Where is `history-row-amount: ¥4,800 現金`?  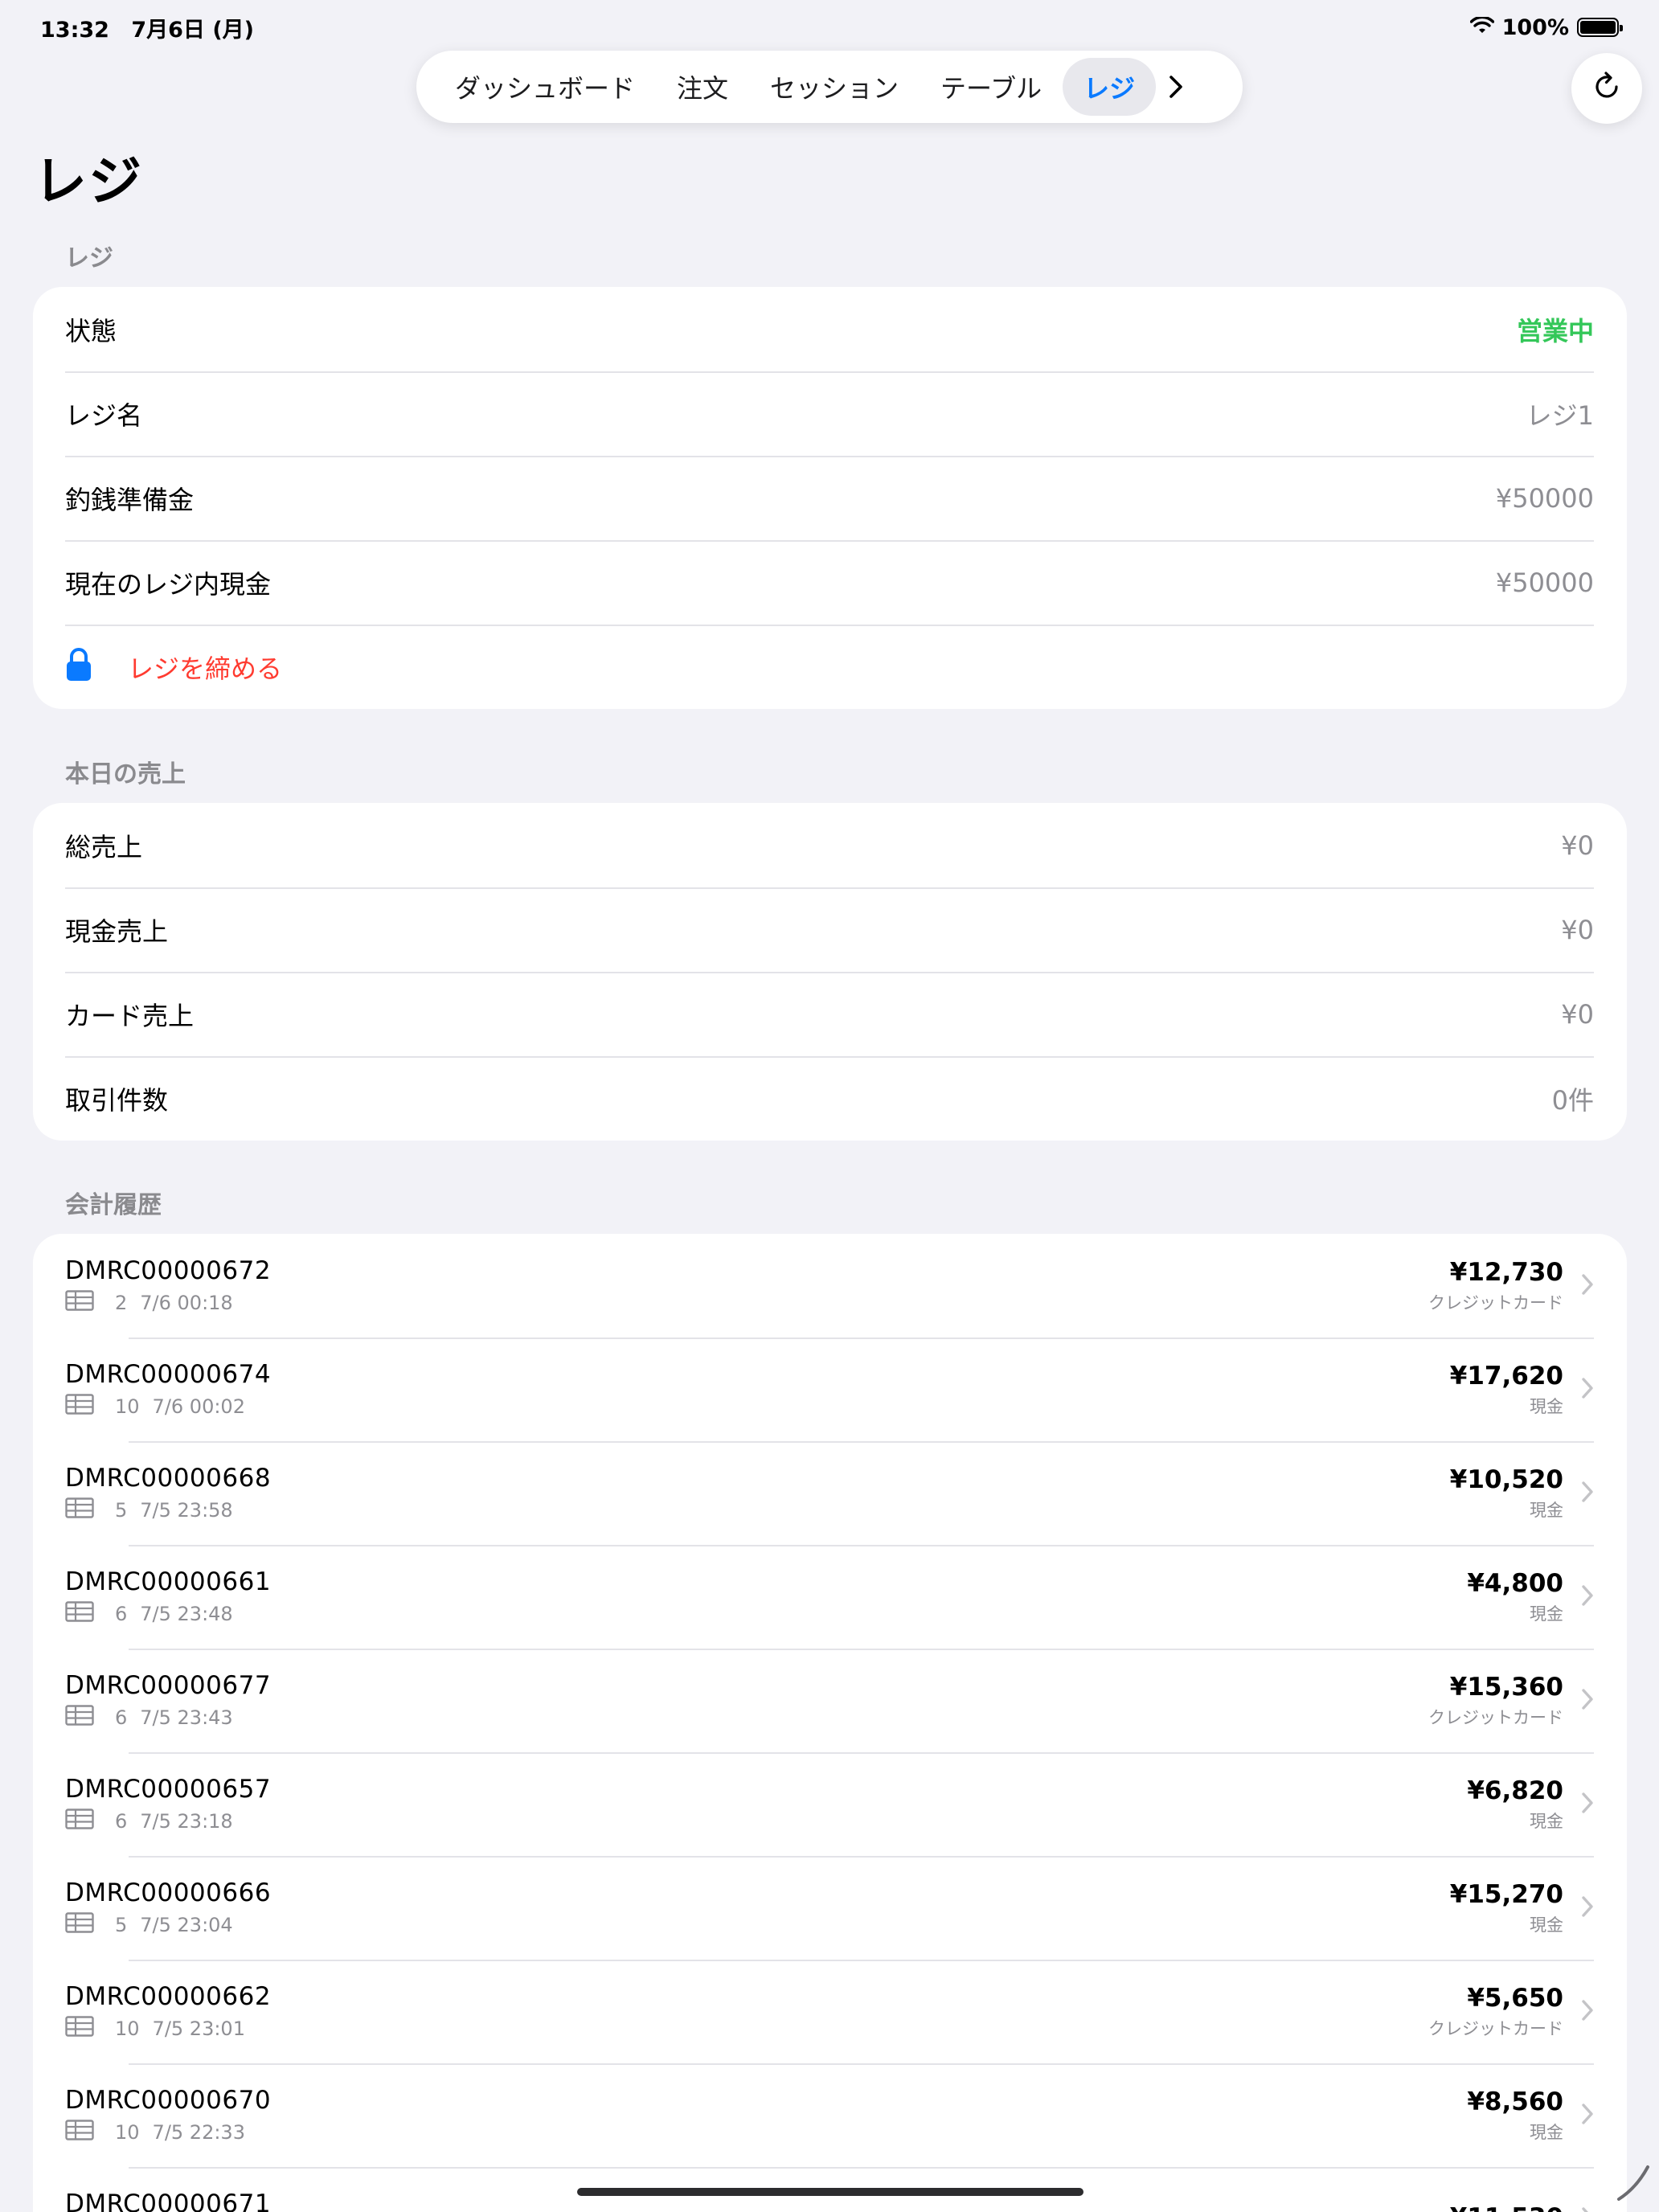 history-row-amount: ¥4,800 現金 is located at coordinates (1515, 1597).